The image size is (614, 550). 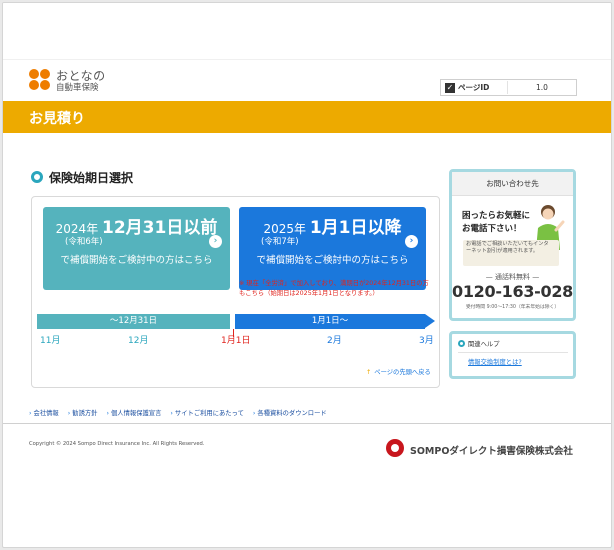 What do you see at coordinates (334, 341) in the screenshot?
I see `month-label: 2月` at bounding box center [334, 341].